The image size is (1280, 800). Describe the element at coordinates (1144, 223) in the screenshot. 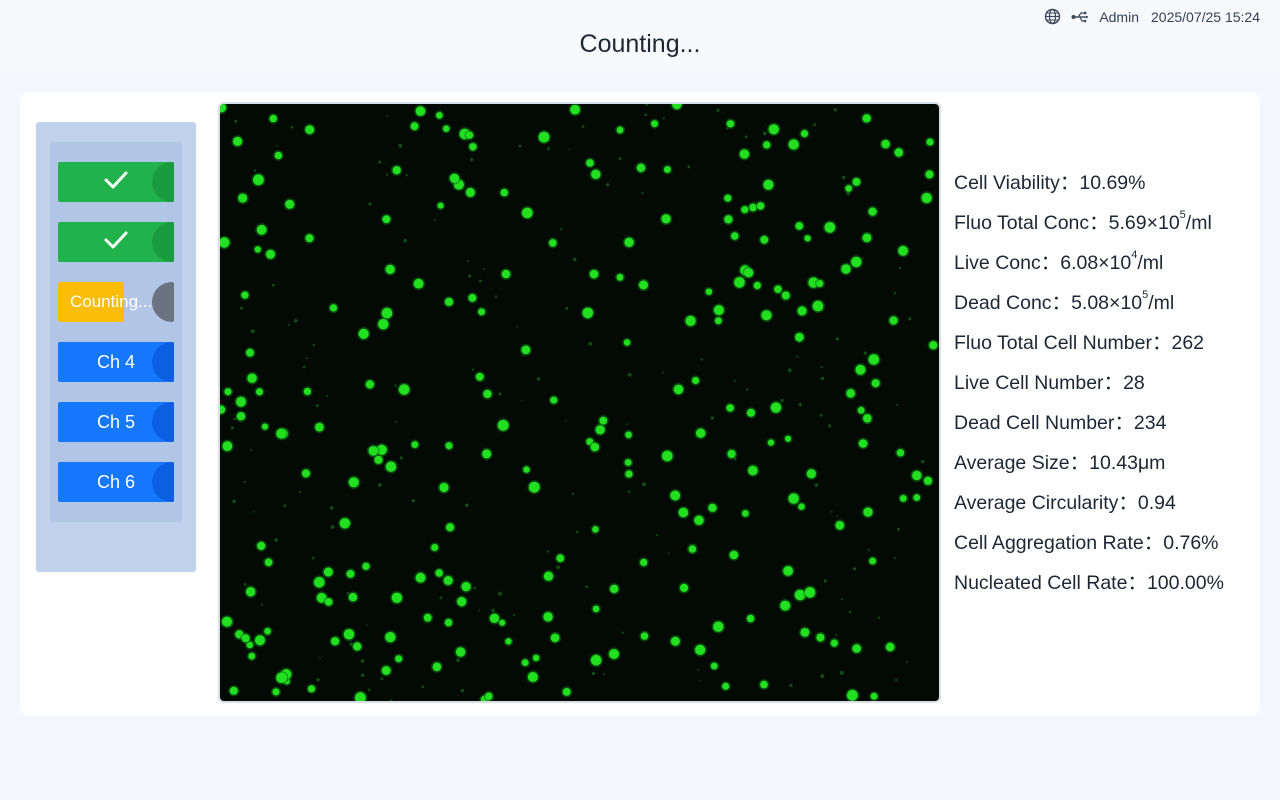

I see `stat-value: 5.69×10` at that location.